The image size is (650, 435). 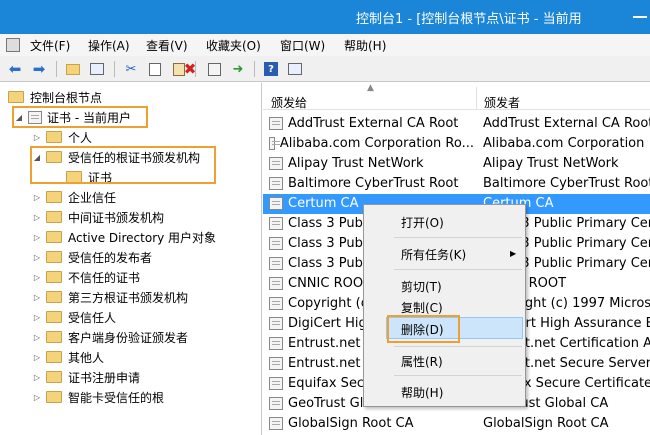 I want to click on window-title: 控制台1 - [控制台根节点\证书 - 当前用, so click(x=469, y=19).